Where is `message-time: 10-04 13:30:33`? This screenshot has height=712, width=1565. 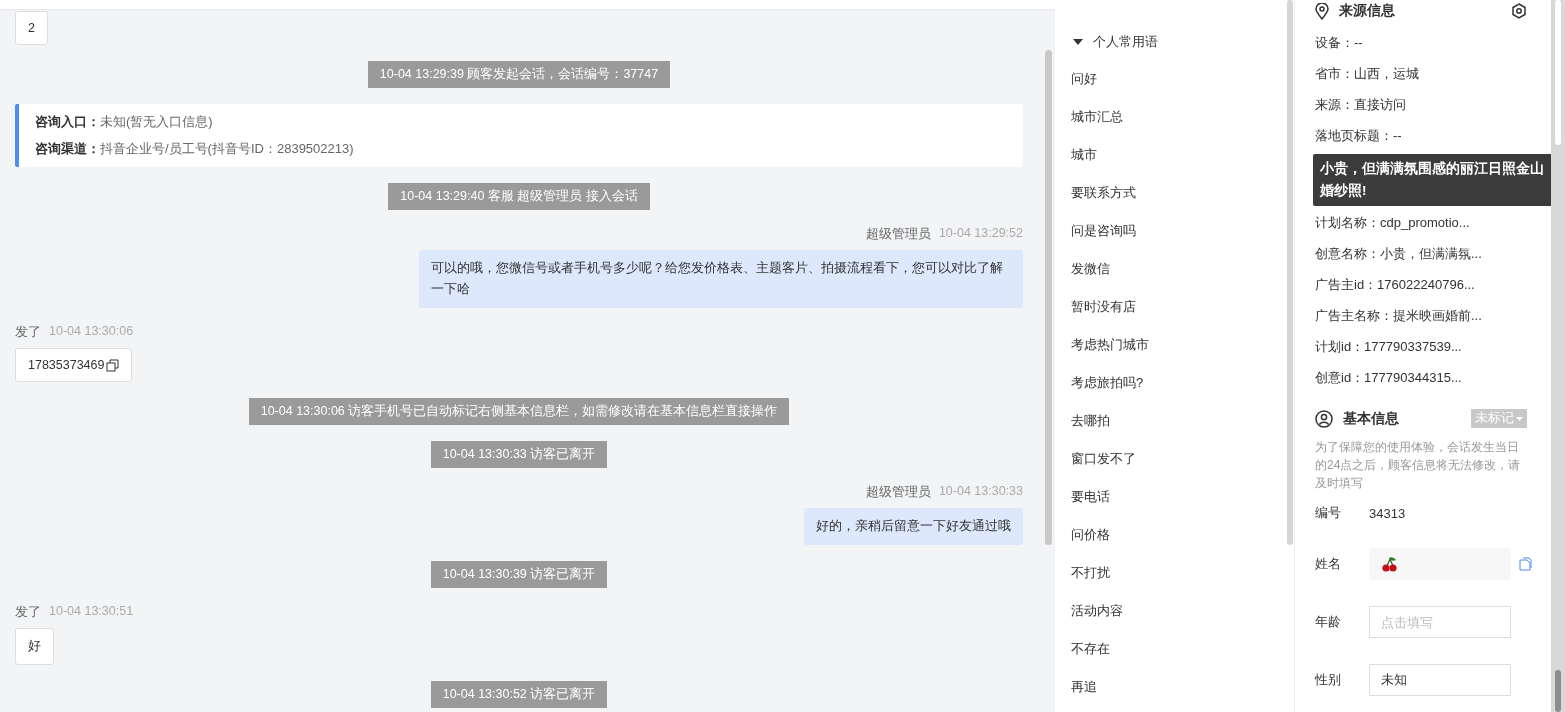 message-time: 10-04 13:30:33 is located at coordinates (980, 492).